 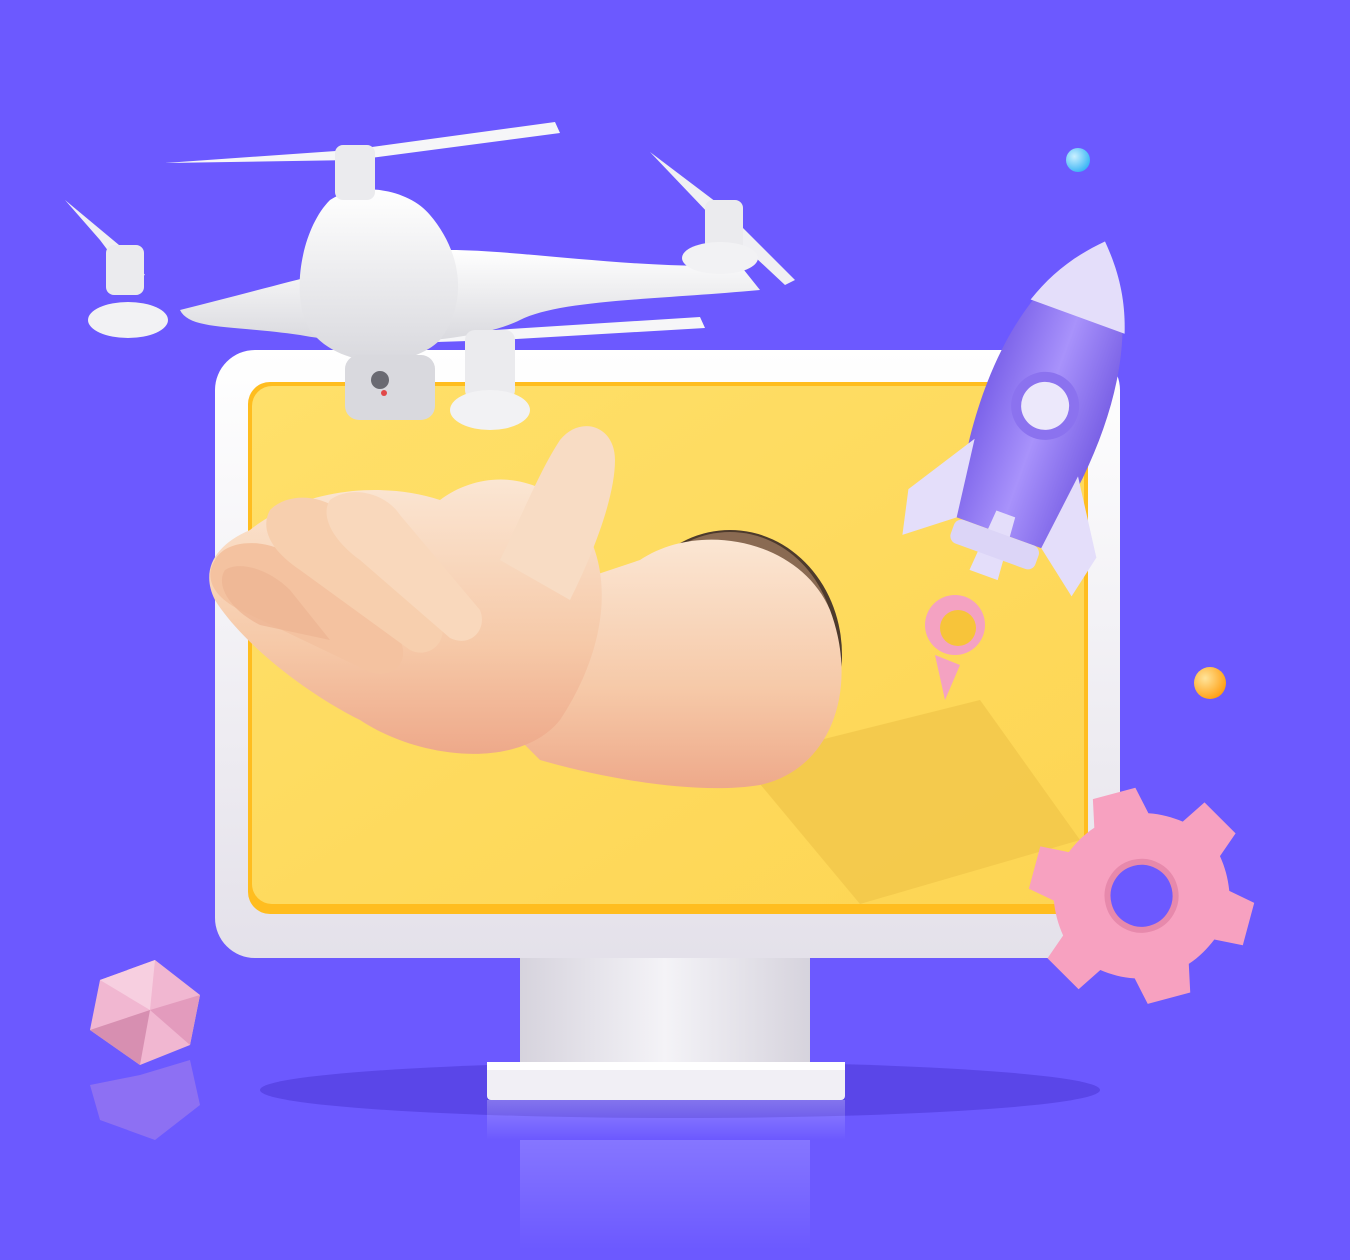 I want to click on monitor-stand, so click(x=666, y=1102).